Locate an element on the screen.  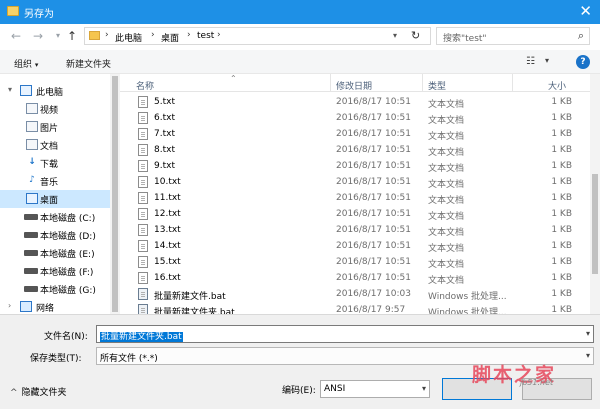
window-title: 另存为 is located at coordinates (39, 14).